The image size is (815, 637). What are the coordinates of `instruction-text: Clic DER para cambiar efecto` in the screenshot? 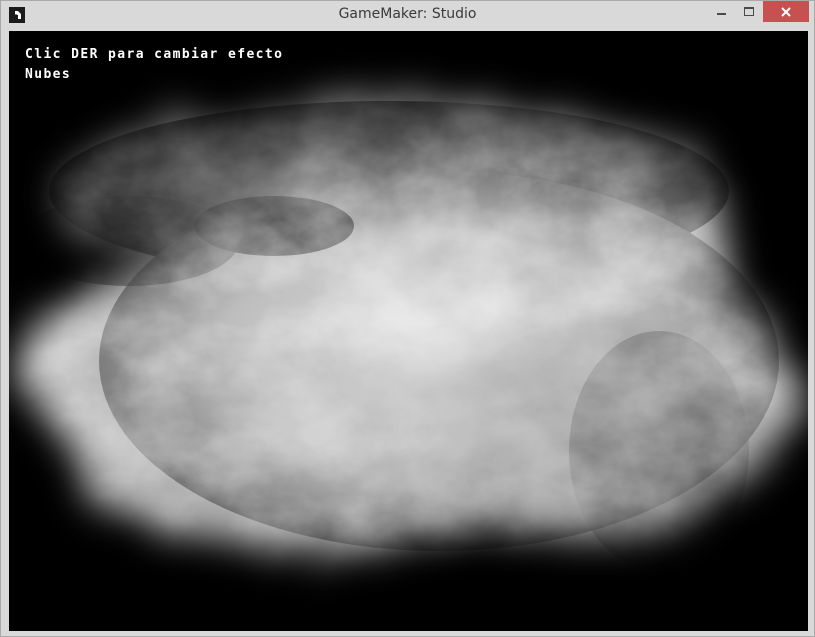 It's located at (154, 54).